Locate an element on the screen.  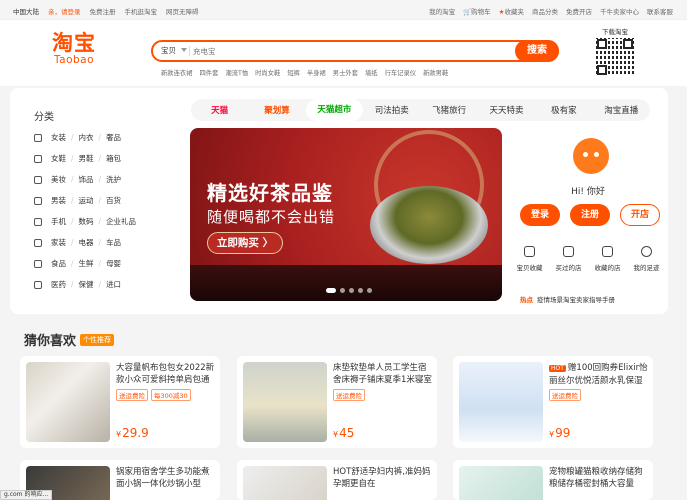
footprints-link: 我的足迹 is located at coordinates (646, 259).